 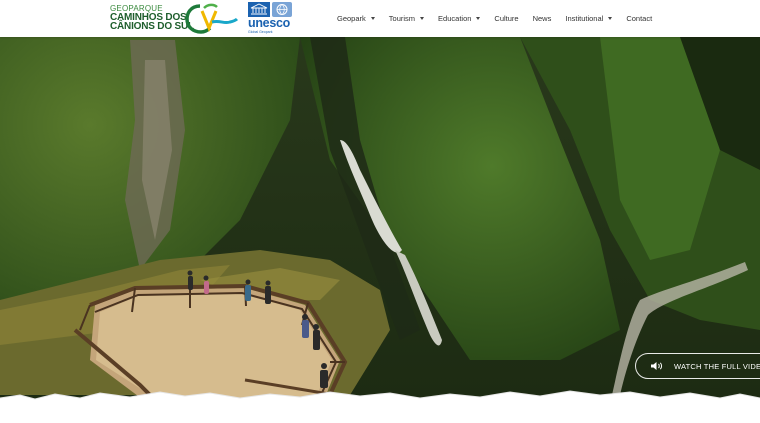 I want to click on watch-full-video-button: WATCH THE FULL VIDEO, so click(x=697, y=366).